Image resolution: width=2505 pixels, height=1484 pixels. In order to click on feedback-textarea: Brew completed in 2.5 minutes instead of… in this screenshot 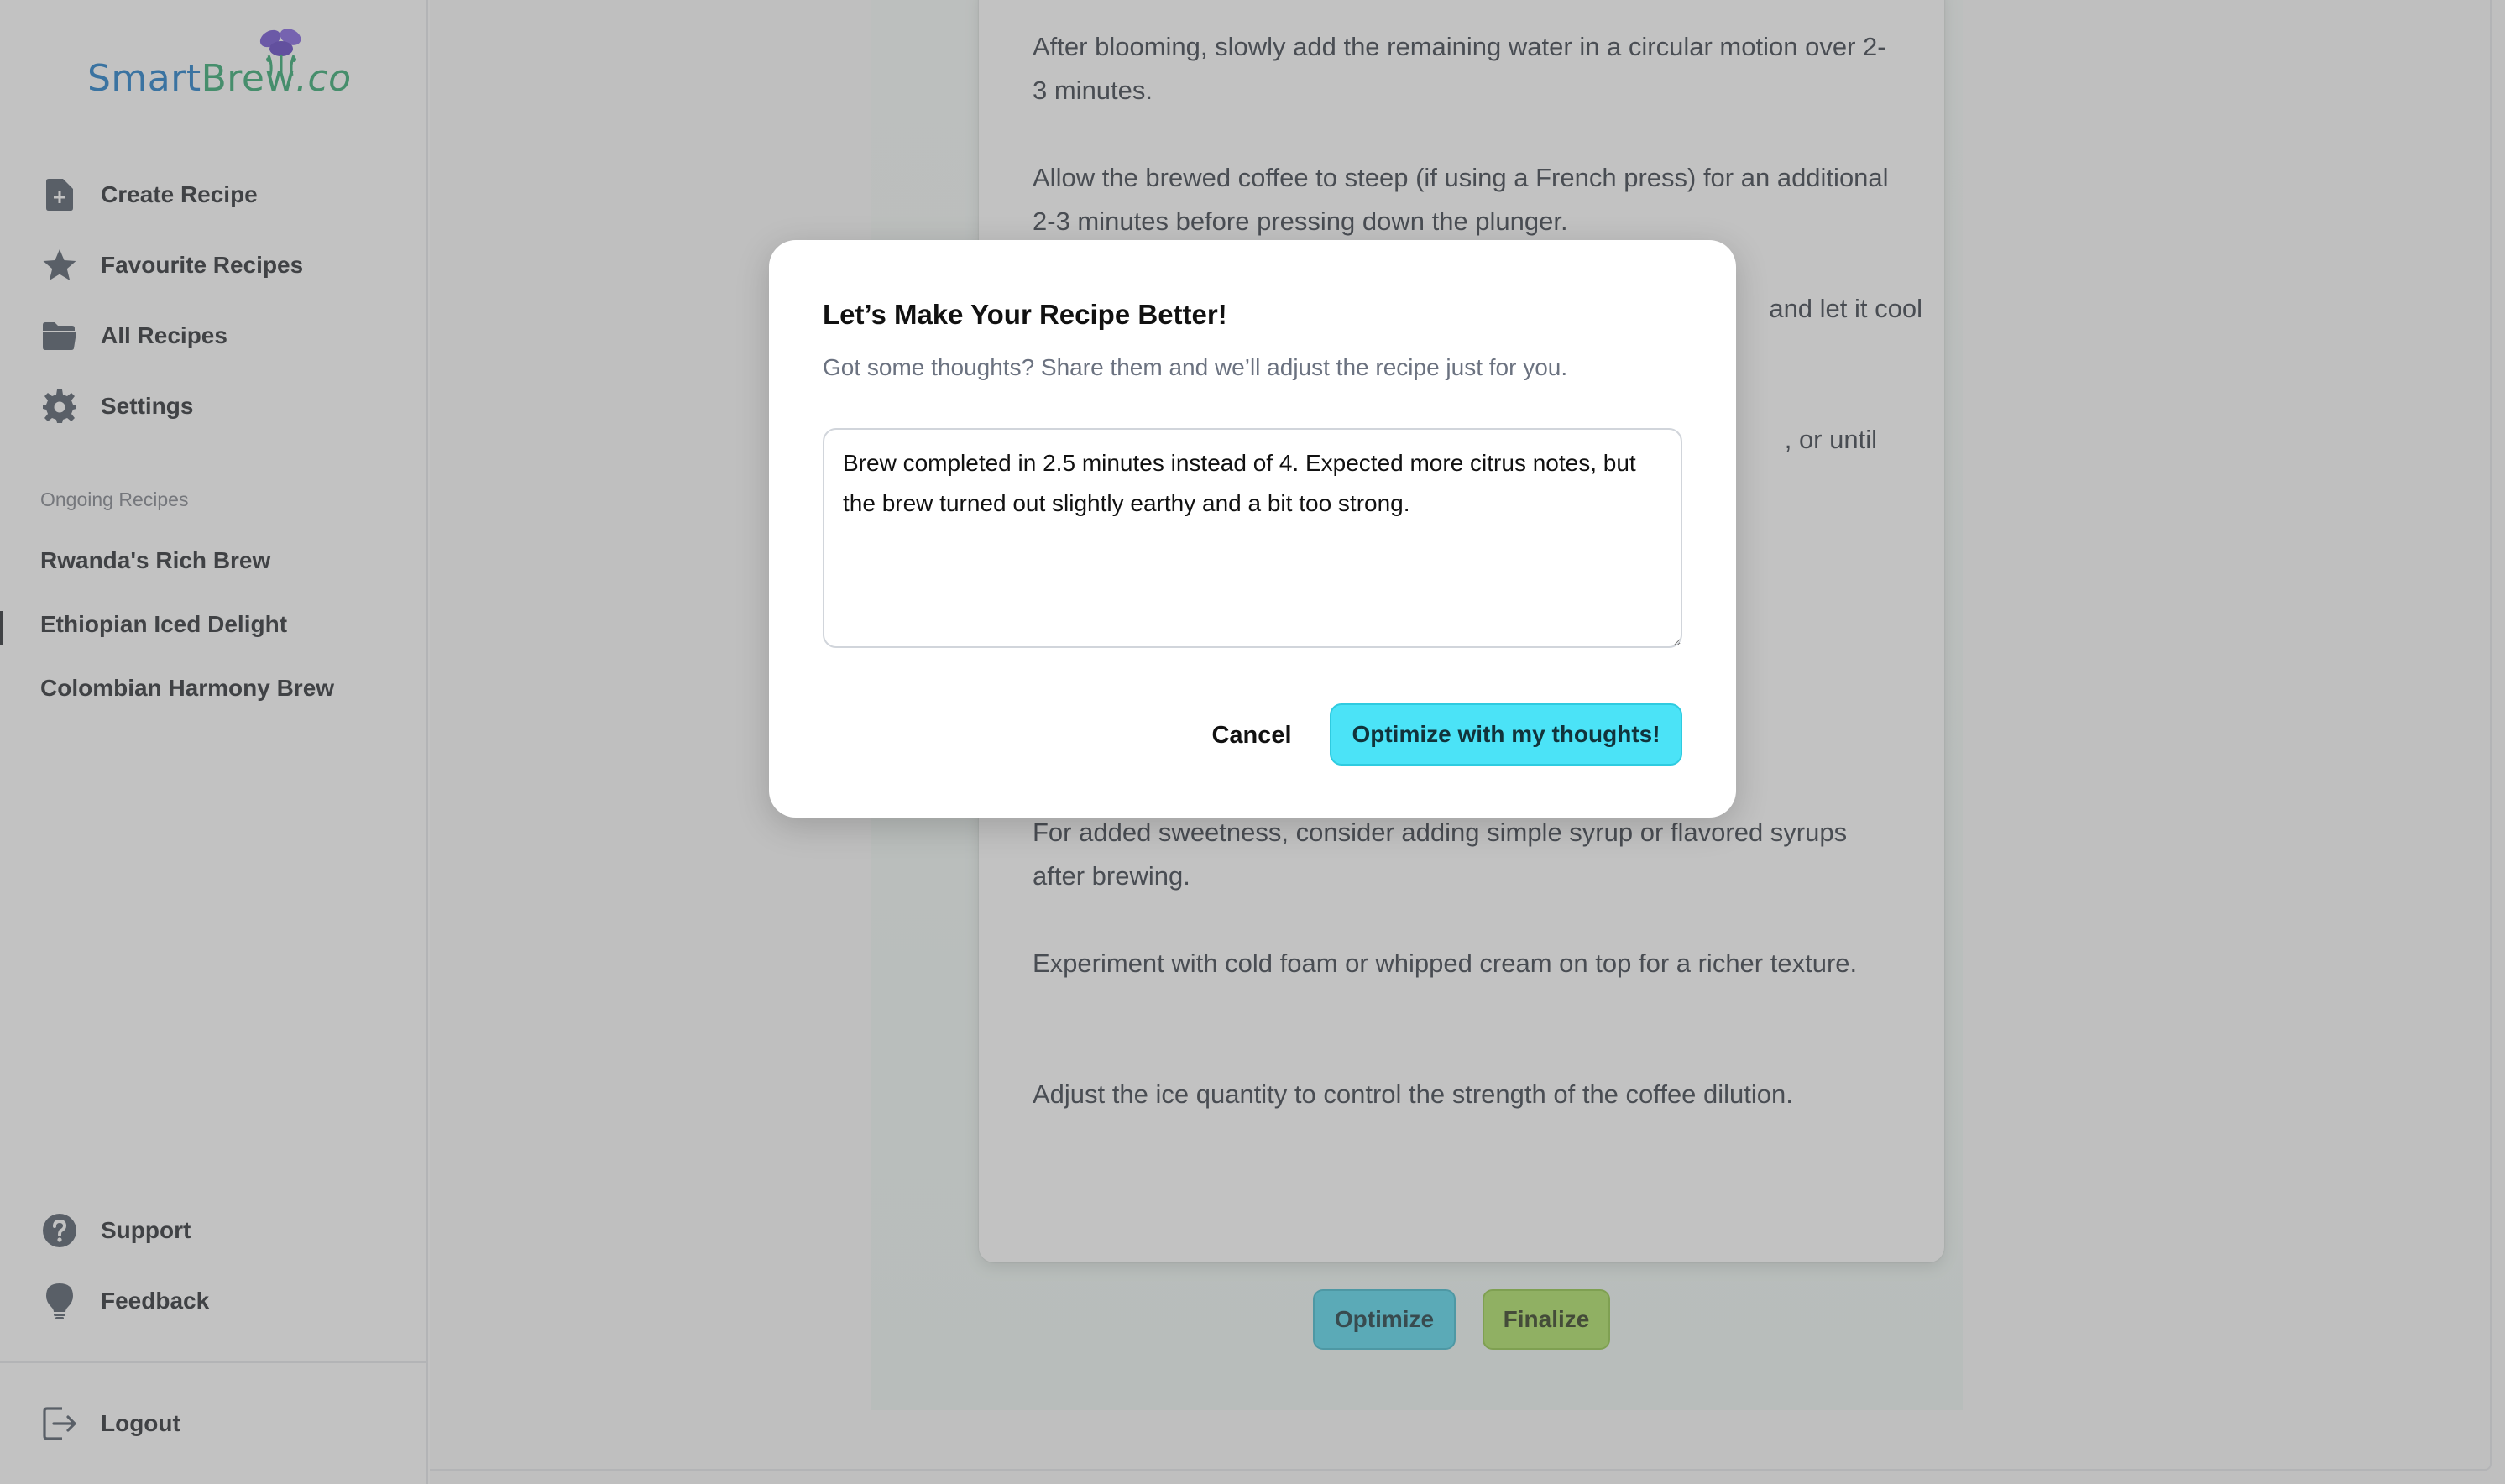, I will do `click(1252, 538)`.